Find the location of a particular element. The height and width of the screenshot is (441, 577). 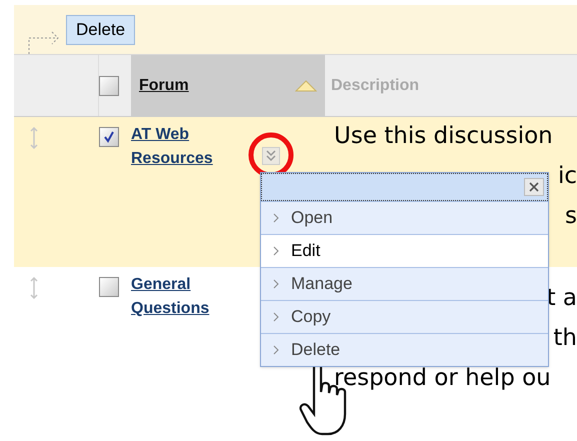

description-text: th is located at coordinates (565, 338).